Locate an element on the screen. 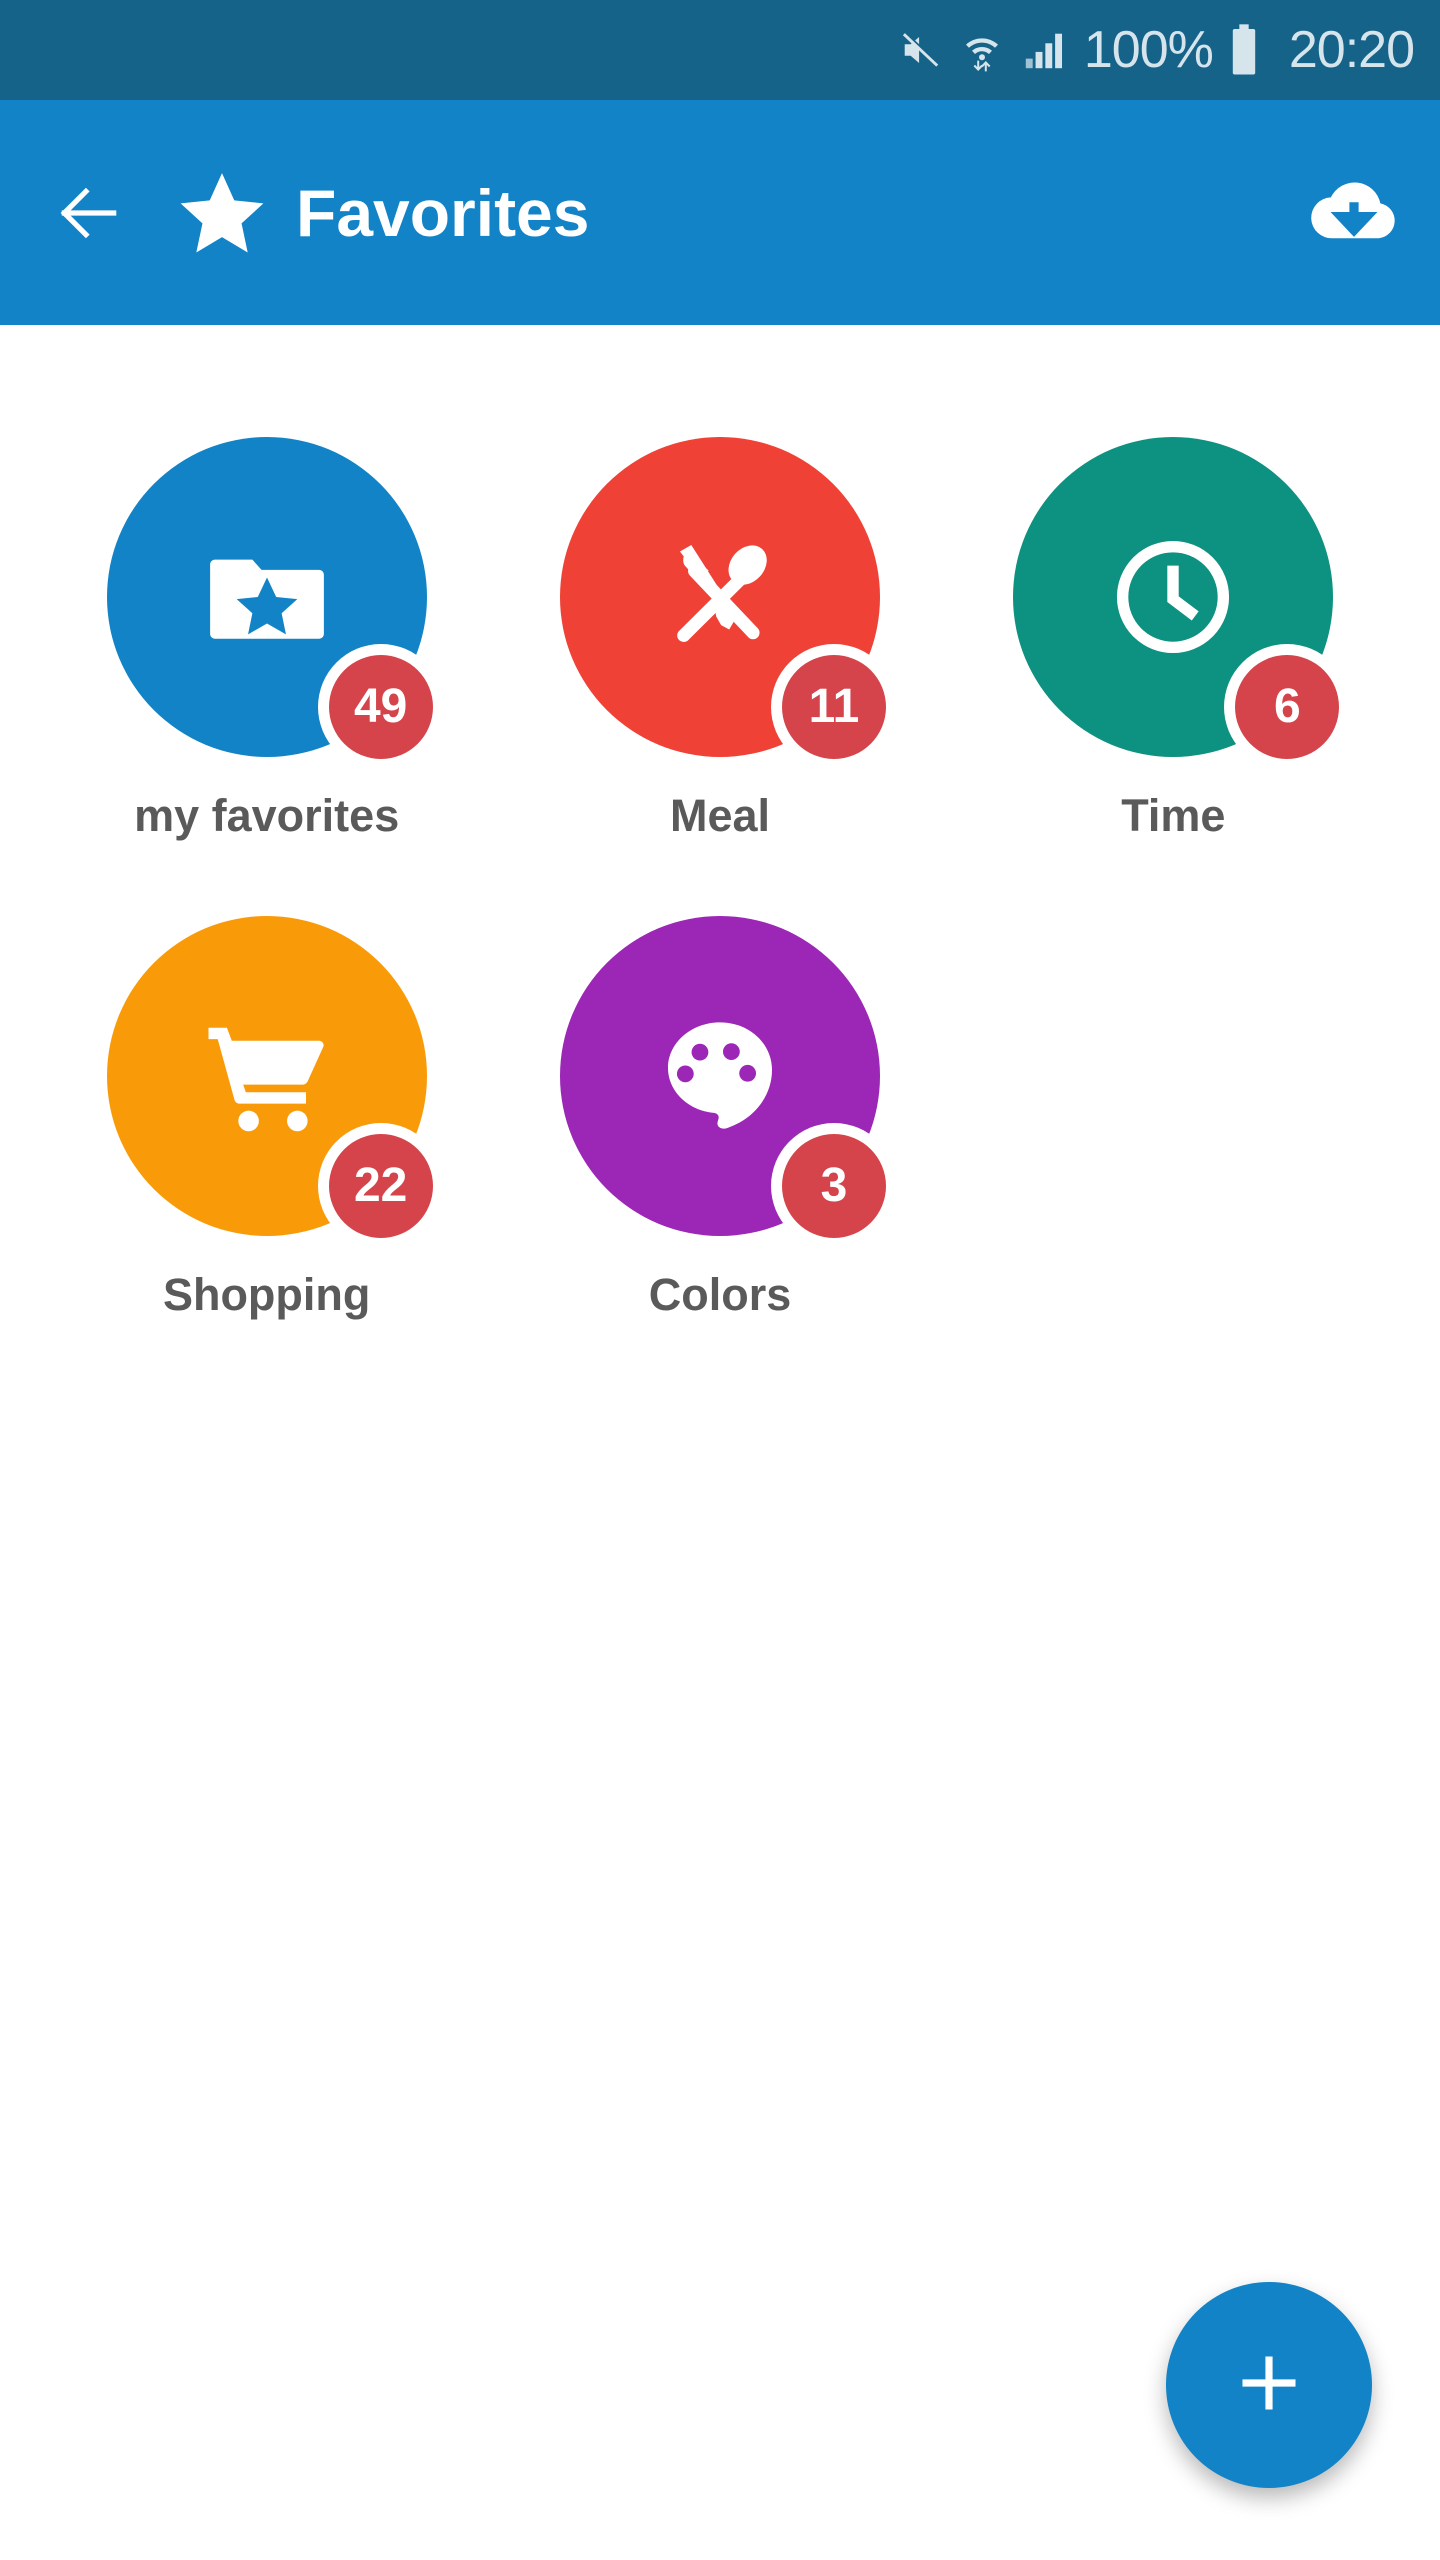 This screenshot has height=2560, width=1440. tile-label: my favorites is located at coordinates (267, 815).